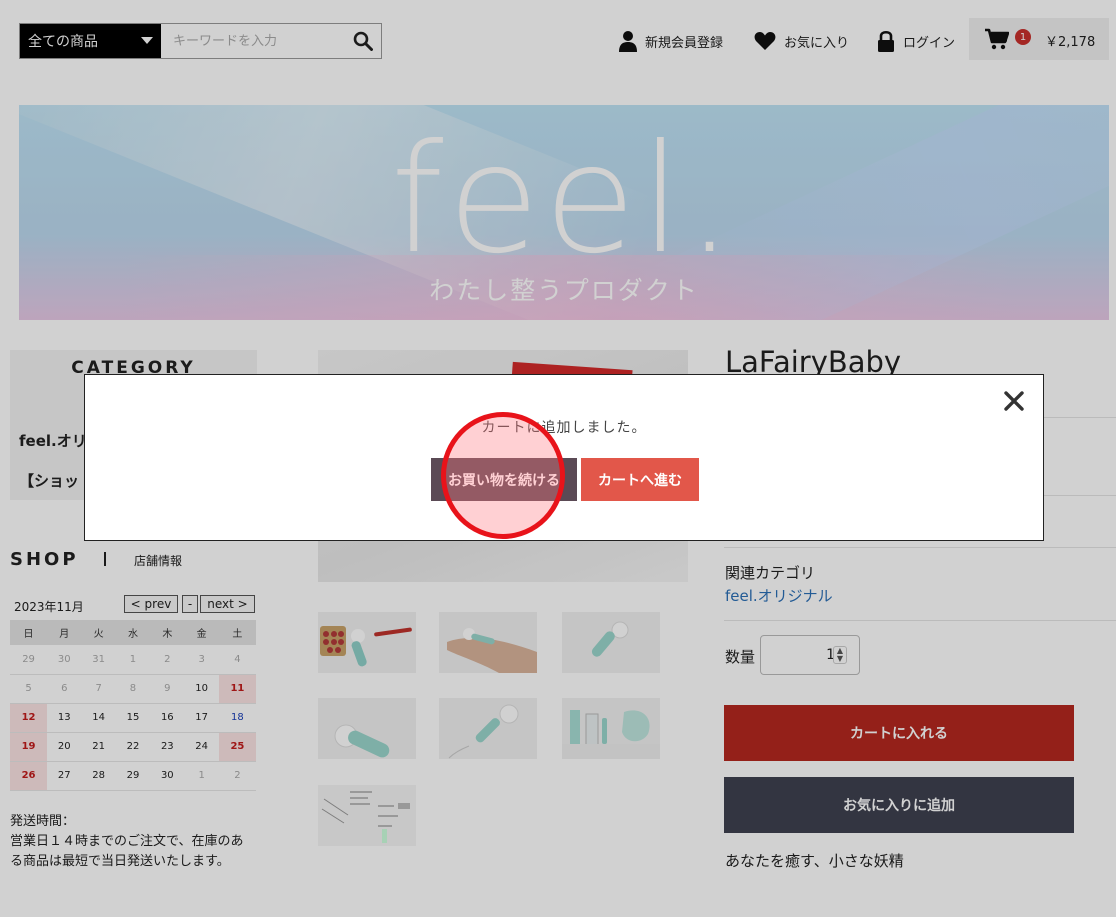  Describe the element at coordinates (564, 428) in the screenshot. I see `modal-message: カートに追加しました。` at that location.